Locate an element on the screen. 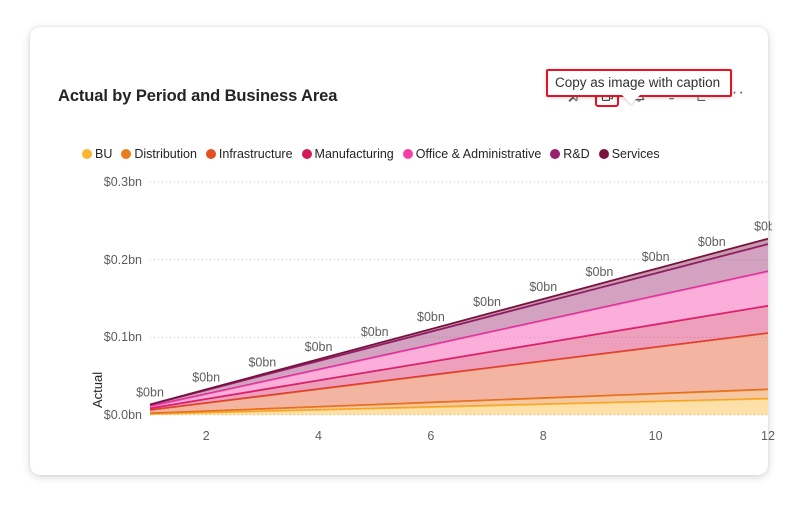  legend-item: Services is located at coordinates (629, 154).